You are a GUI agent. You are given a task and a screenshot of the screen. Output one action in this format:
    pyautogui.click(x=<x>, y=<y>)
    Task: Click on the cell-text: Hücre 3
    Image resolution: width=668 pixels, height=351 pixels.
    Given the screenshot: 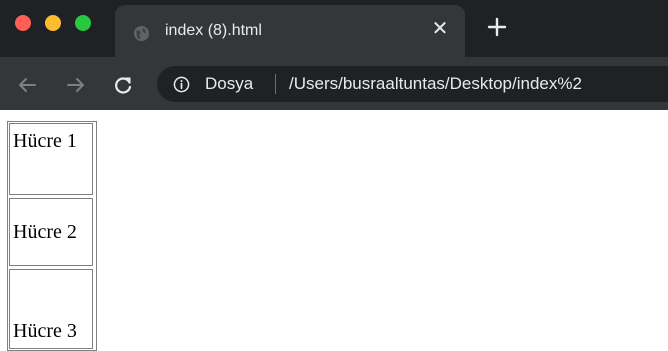 What is the action you would take?
    pyautogui.click(x=45, y=331)
    